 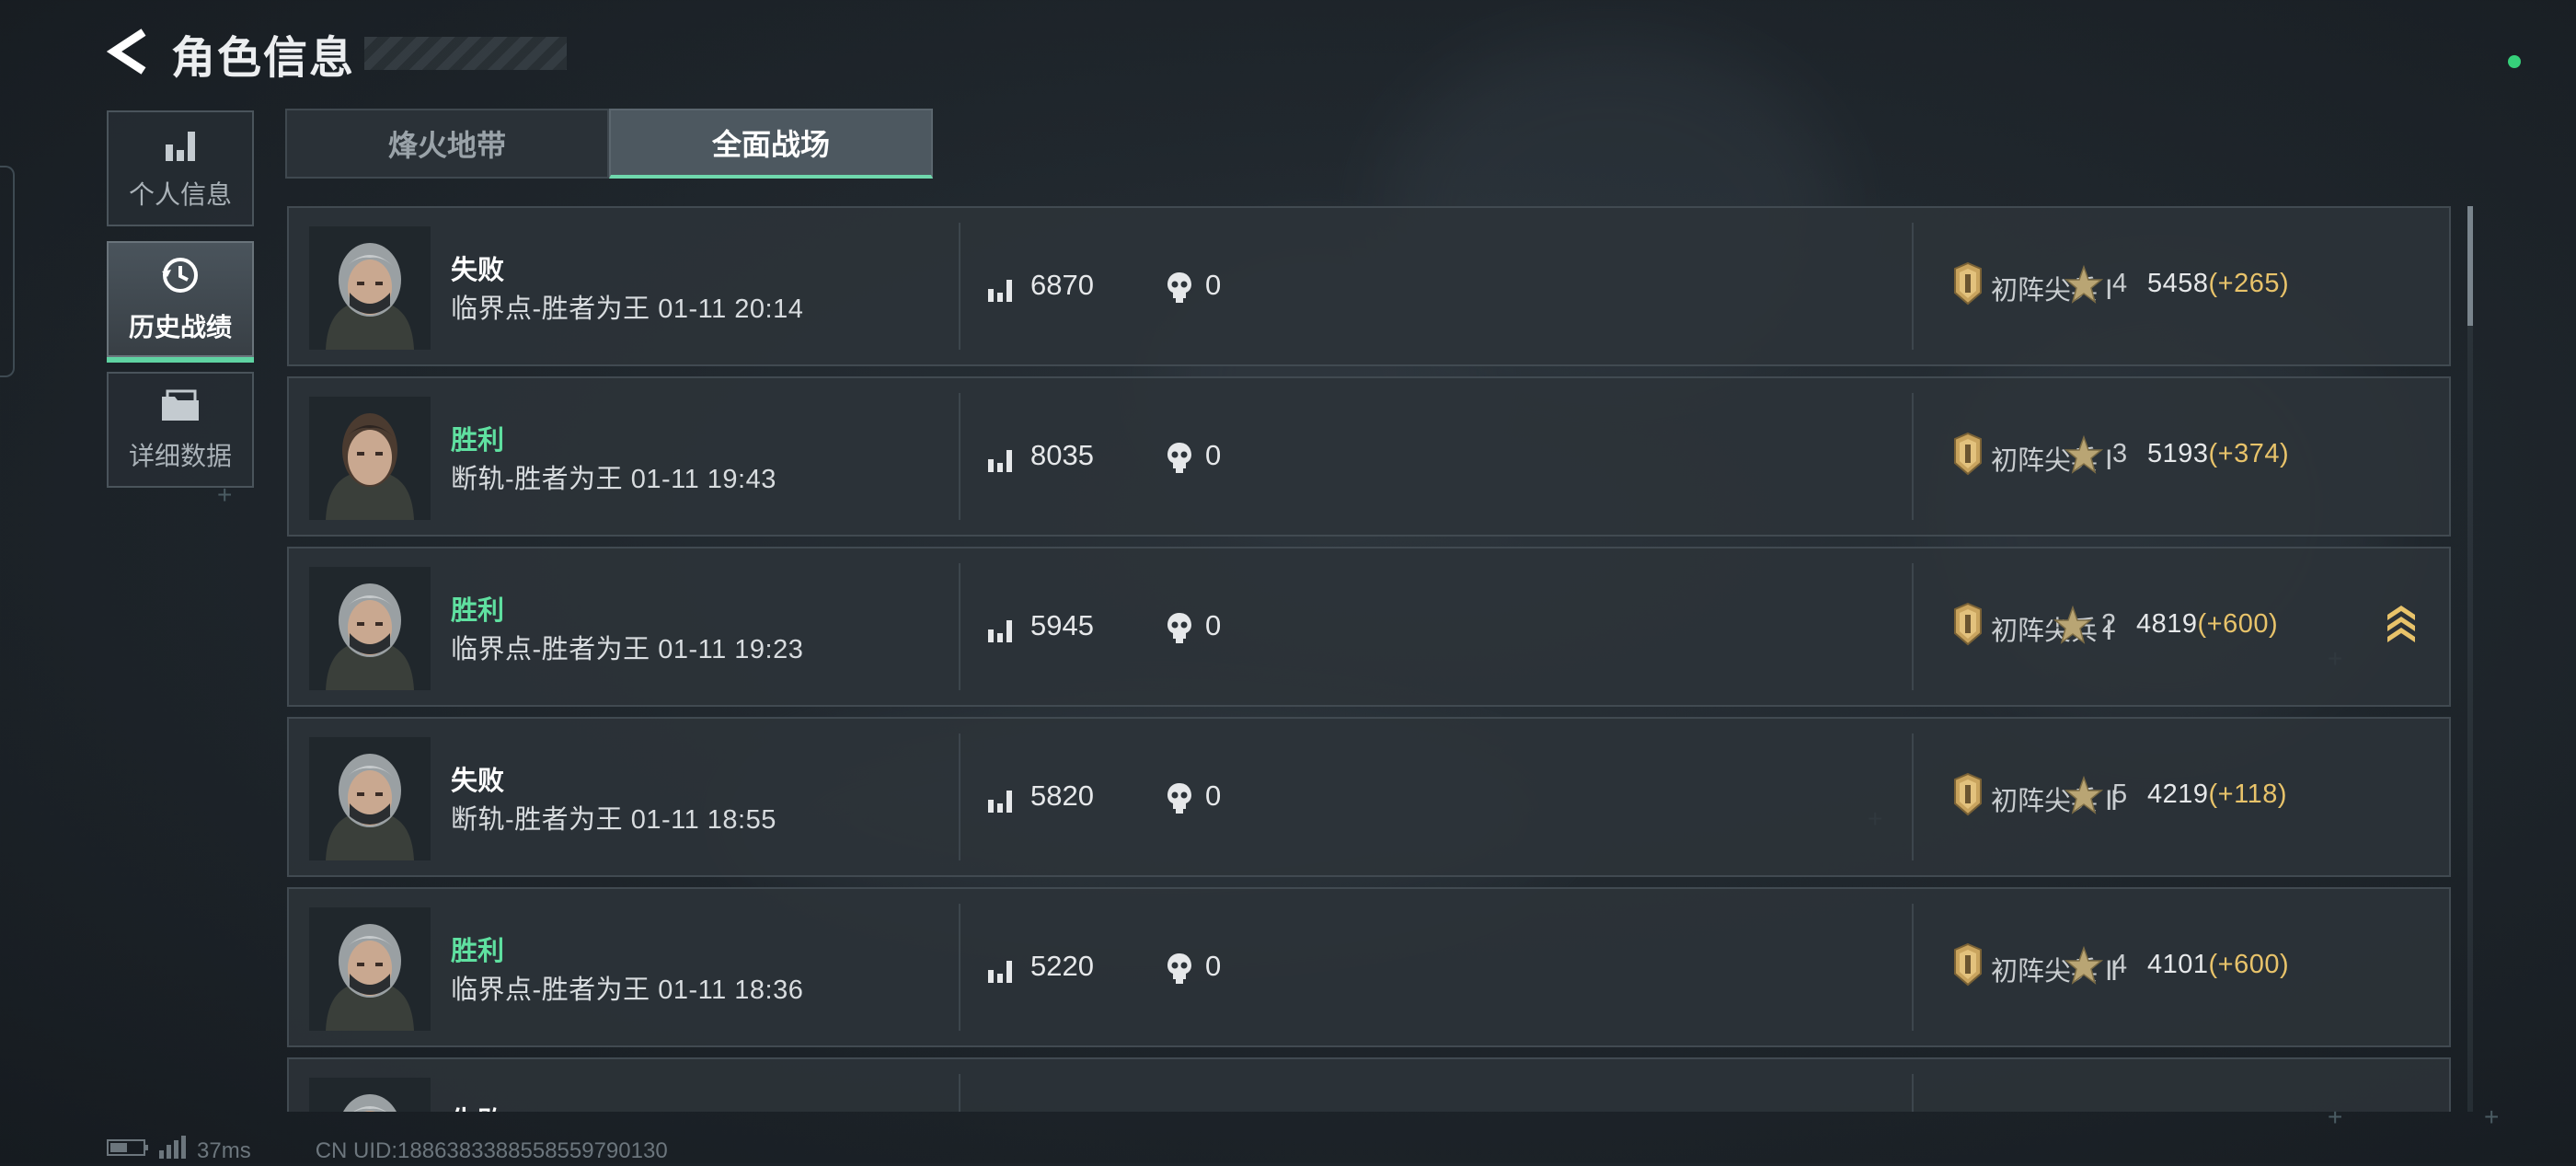 I want to click on rank-points: 5193(+374), so click(x=2218, y=454).